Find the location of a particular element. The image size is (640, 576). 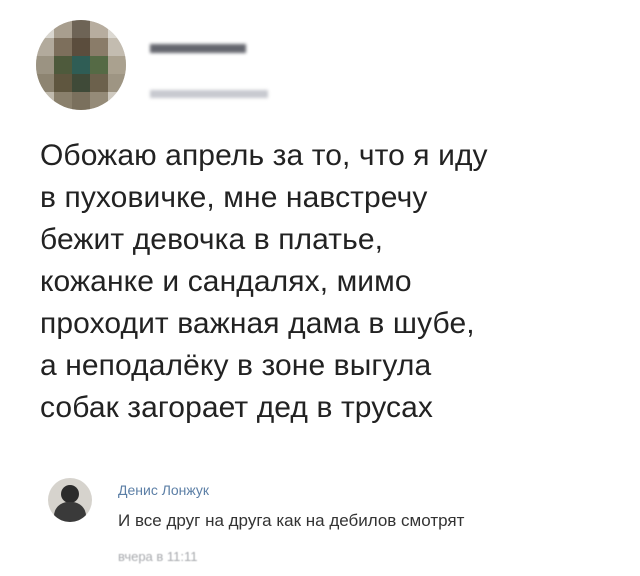

avatar-head-shape is located at coordinates (70, 494).